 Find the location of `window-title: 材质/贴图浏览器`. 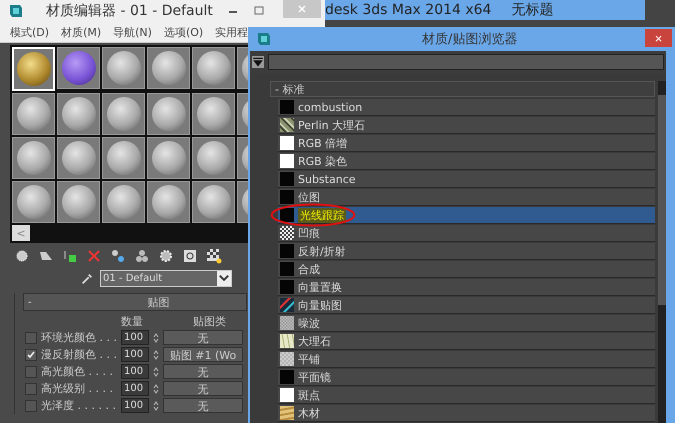

window-title: 材质/贴图浏览器 is located at coordinates (470, 39).